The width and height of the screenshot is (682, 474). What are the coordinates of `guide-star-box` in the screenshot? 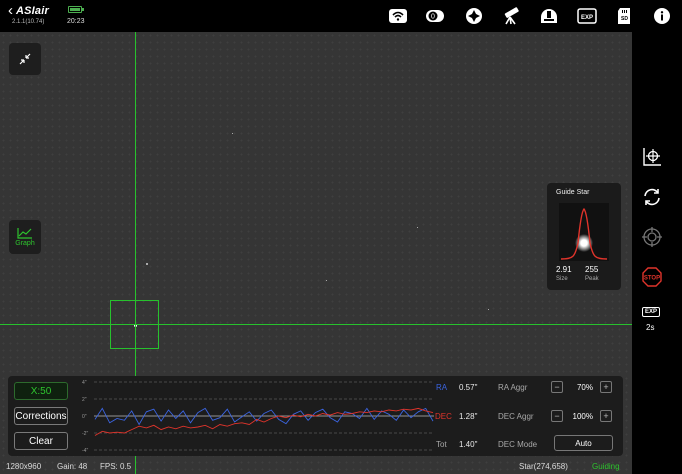 It's located at (134, 324).